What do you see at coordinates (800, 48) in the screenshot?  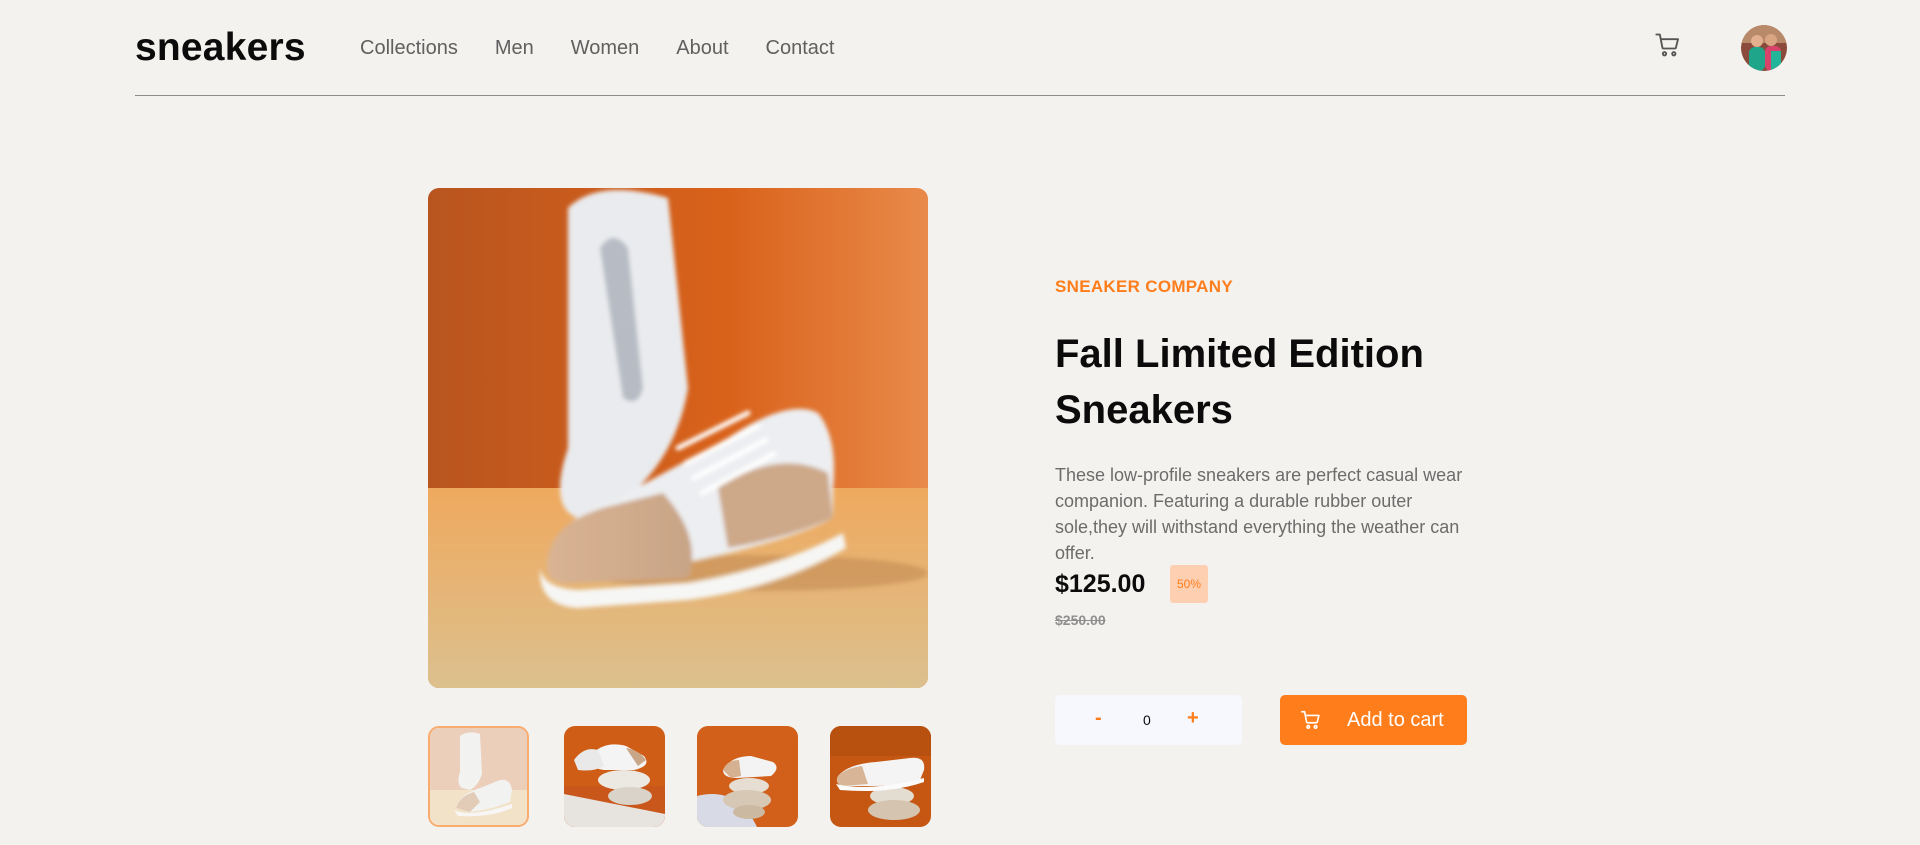 I see `nav-contact: Contact` at bounding box center [800, 48].